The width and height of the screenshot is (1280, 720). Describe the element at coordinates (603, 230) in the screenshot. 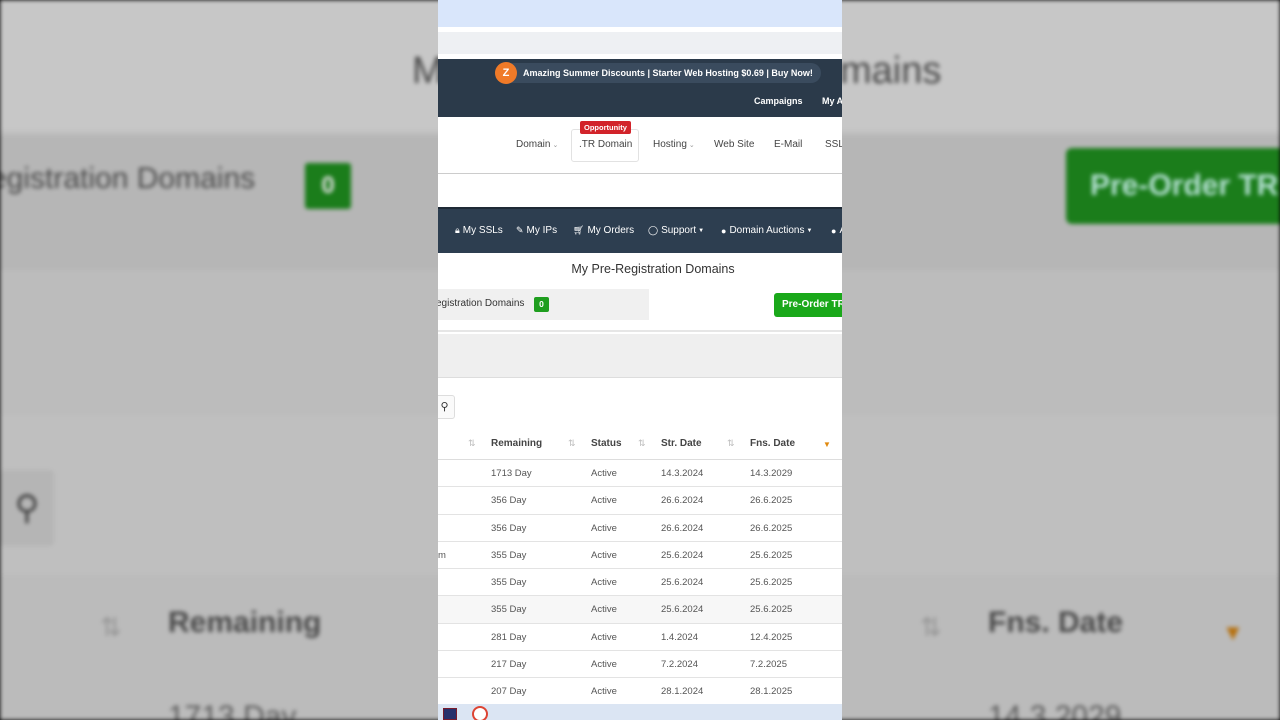

I see `nav-my-orders: 🛒︎ My Orders` at that location.